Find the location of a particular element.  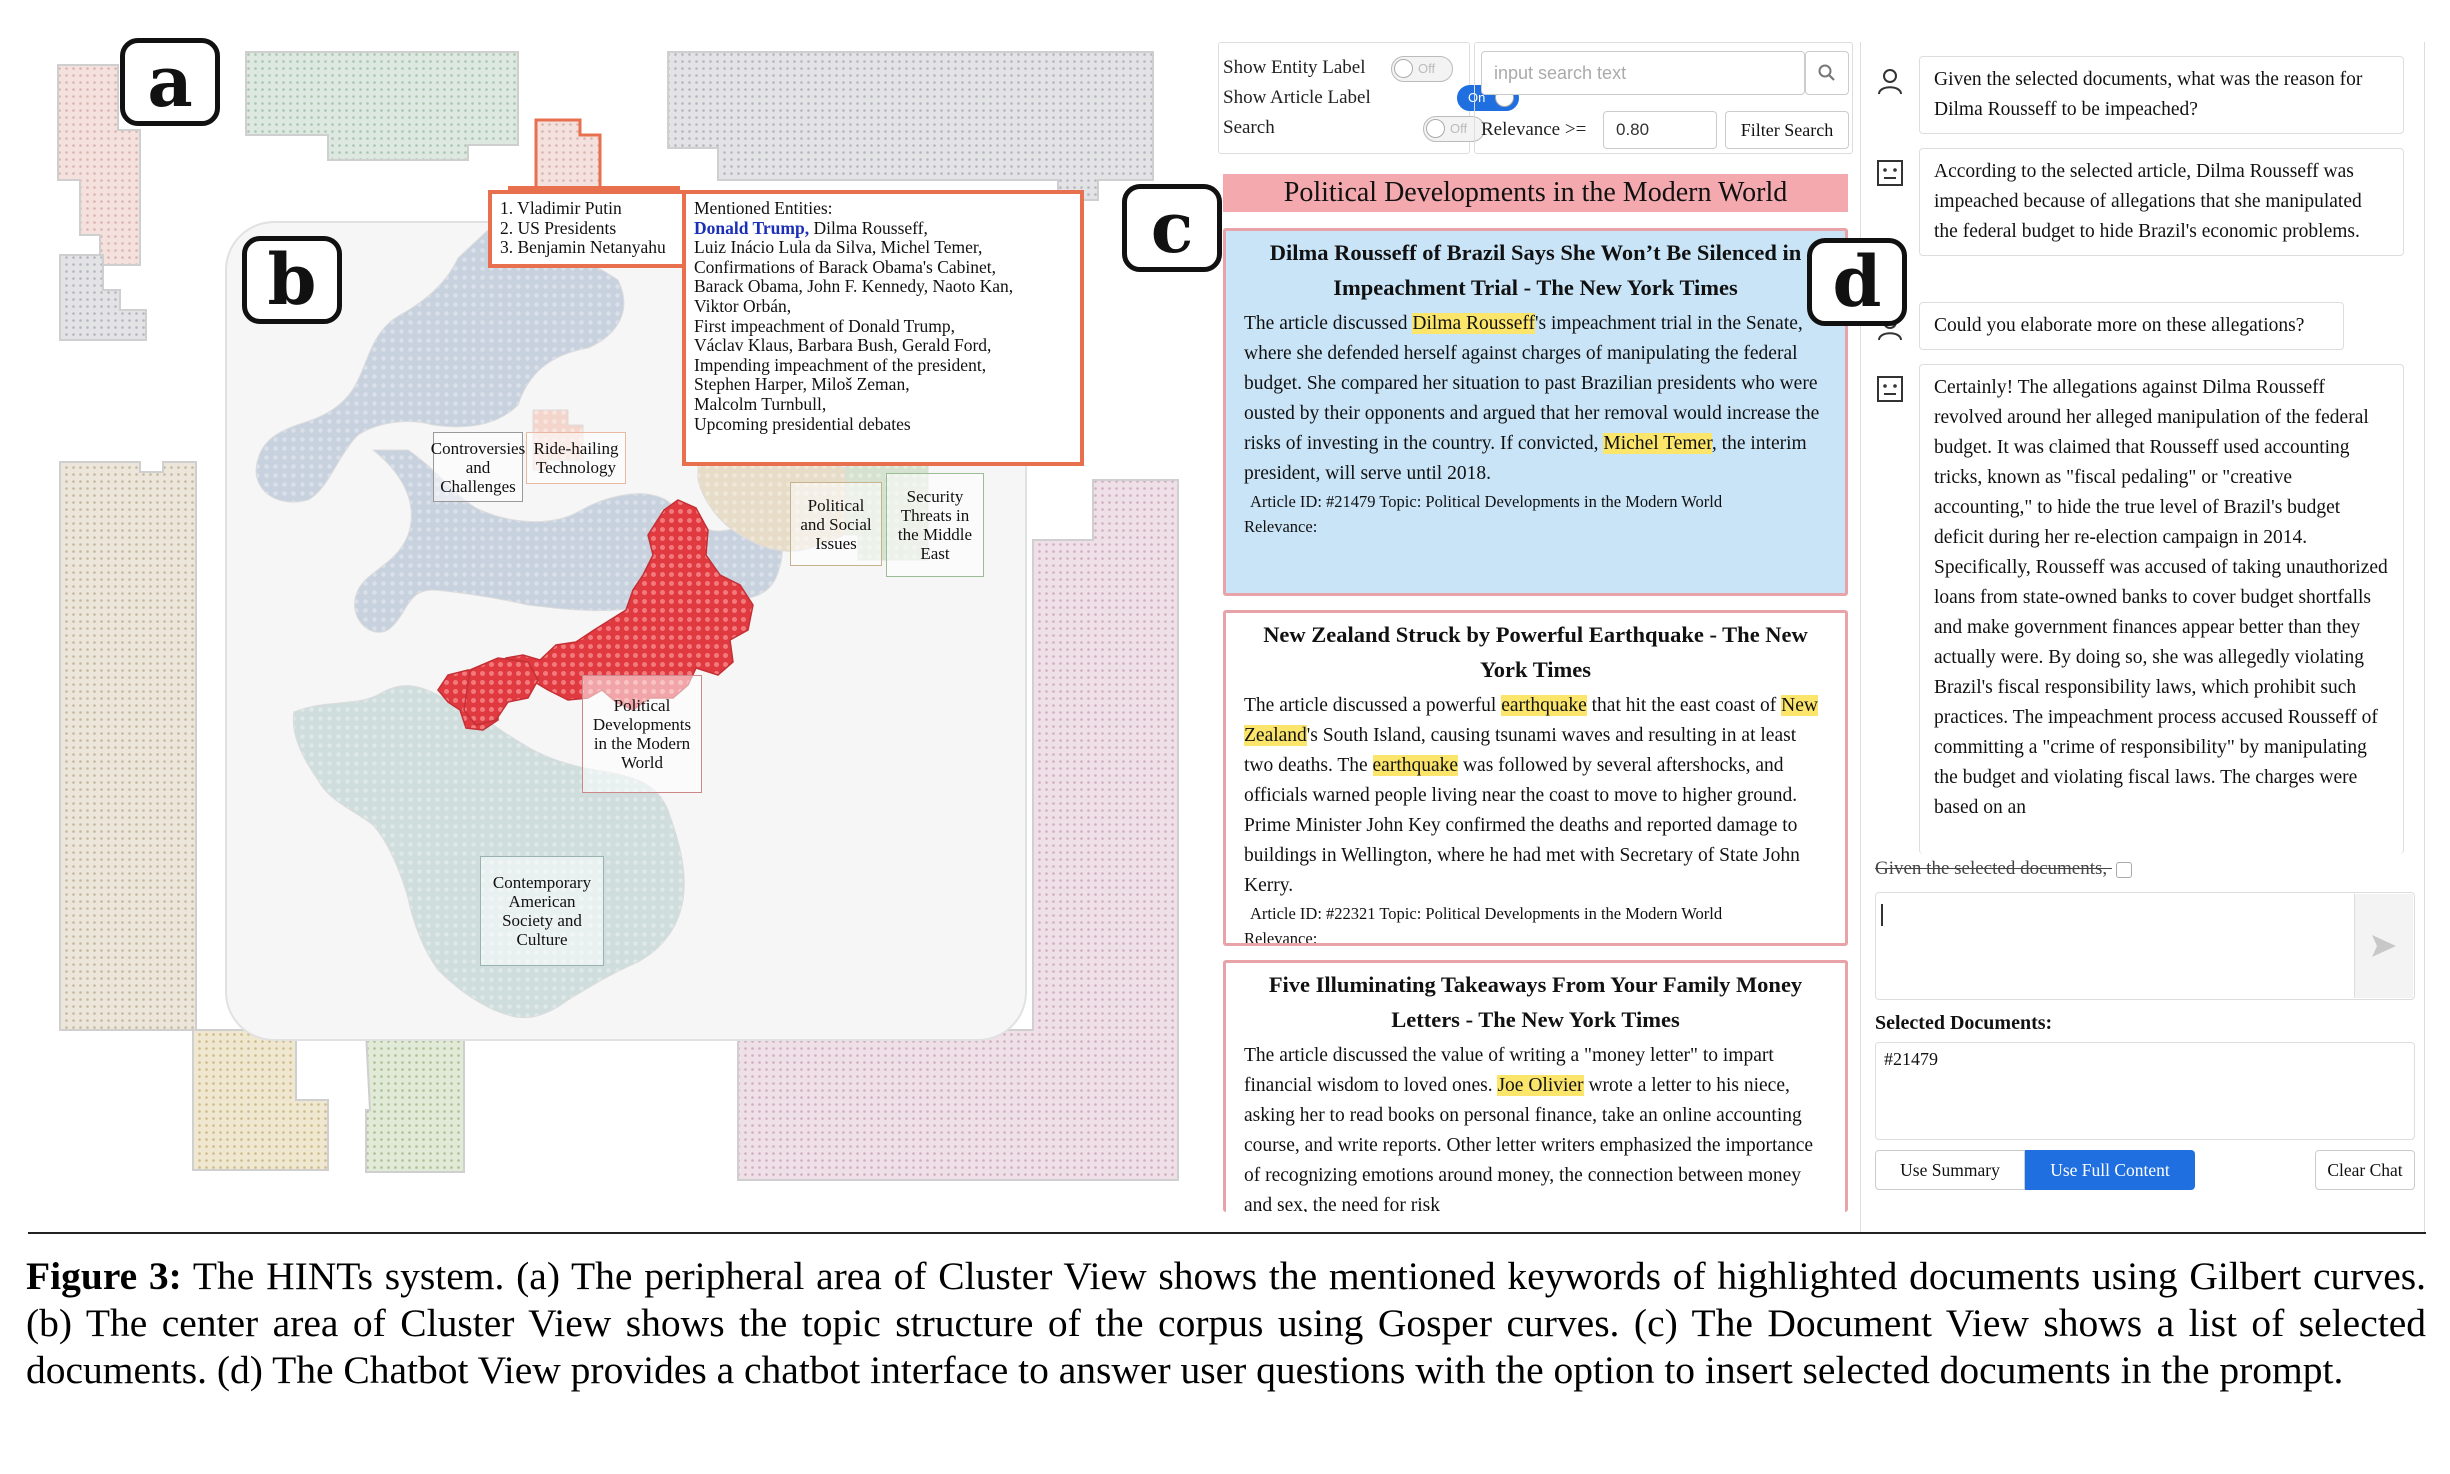

chat-input is located at coordinates (2145, 946).